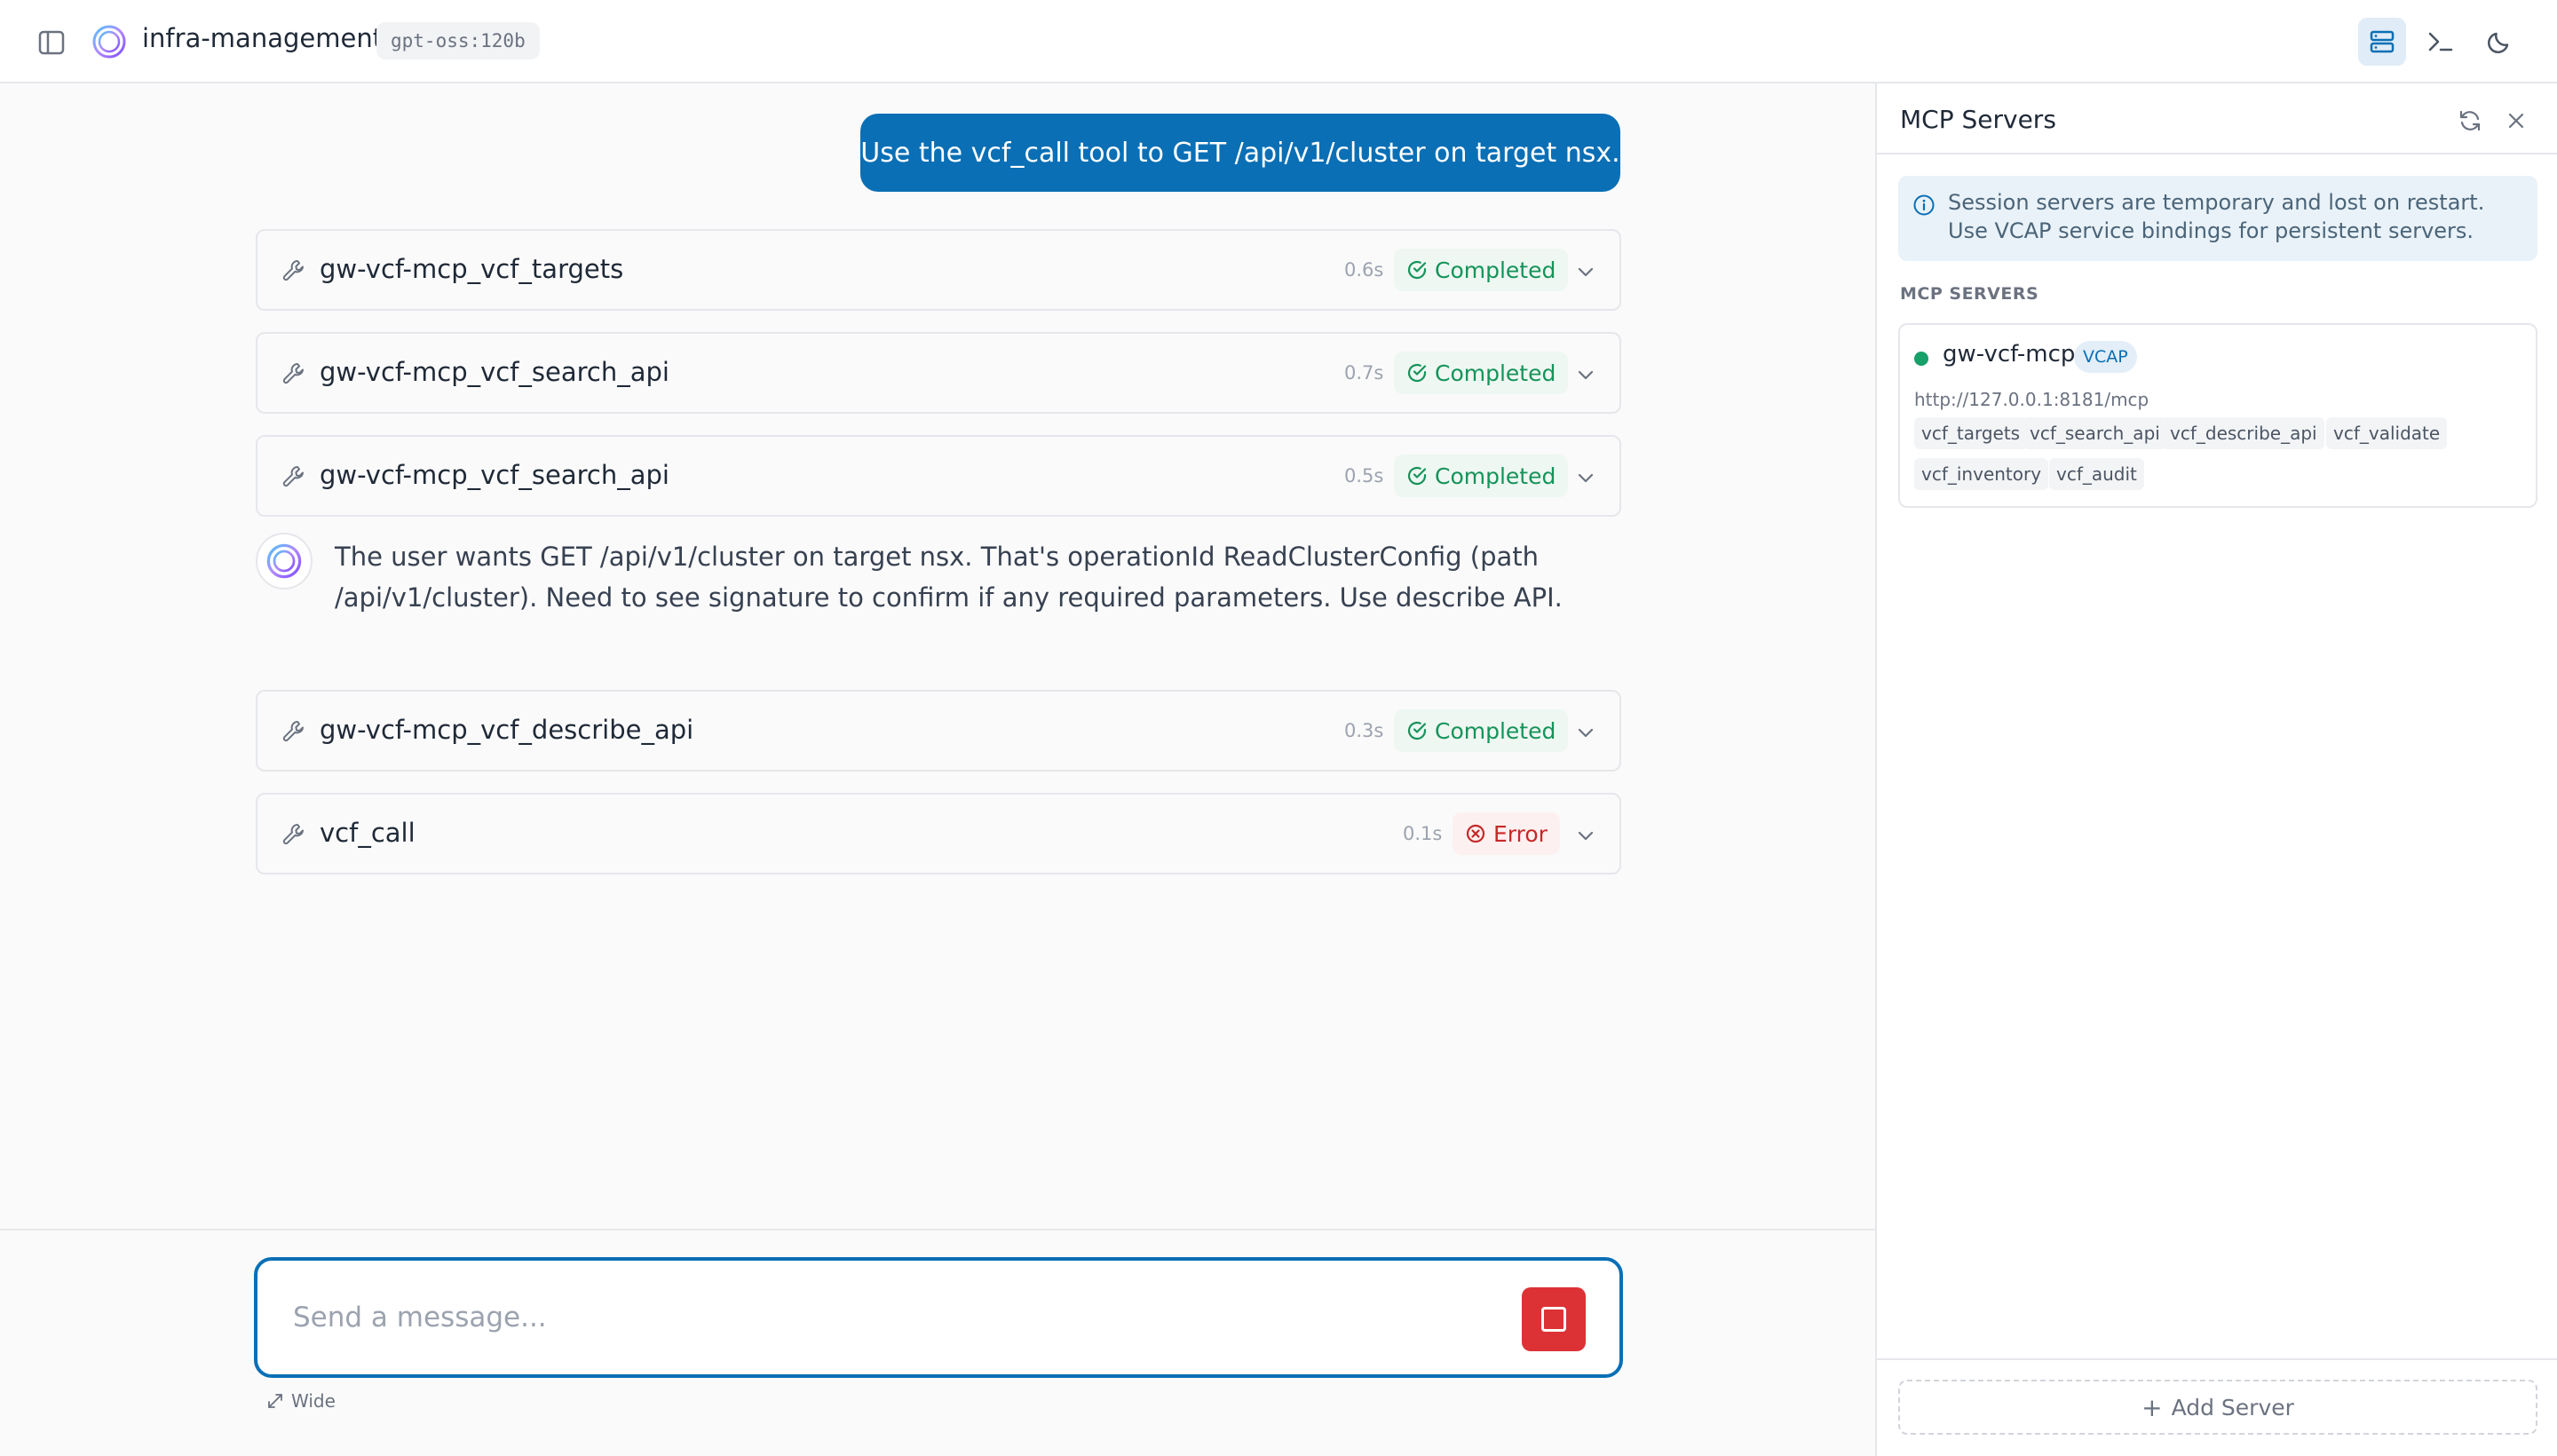 The image size is (2557, 1456). I want to click on tool-call-duration: 0.7s, so click(1364, 373).